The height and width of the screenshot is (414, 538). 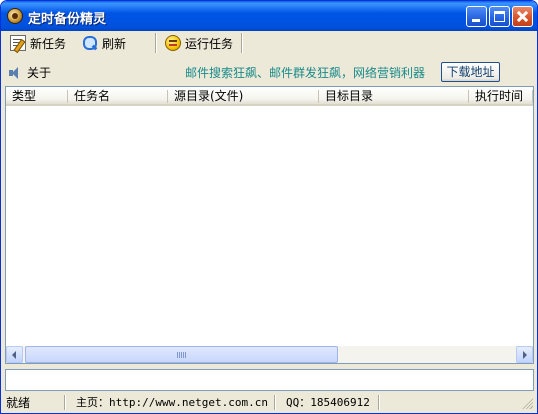 I want to click on column-header-source-dir: 源目录(文件), so click(x=243, y=96).